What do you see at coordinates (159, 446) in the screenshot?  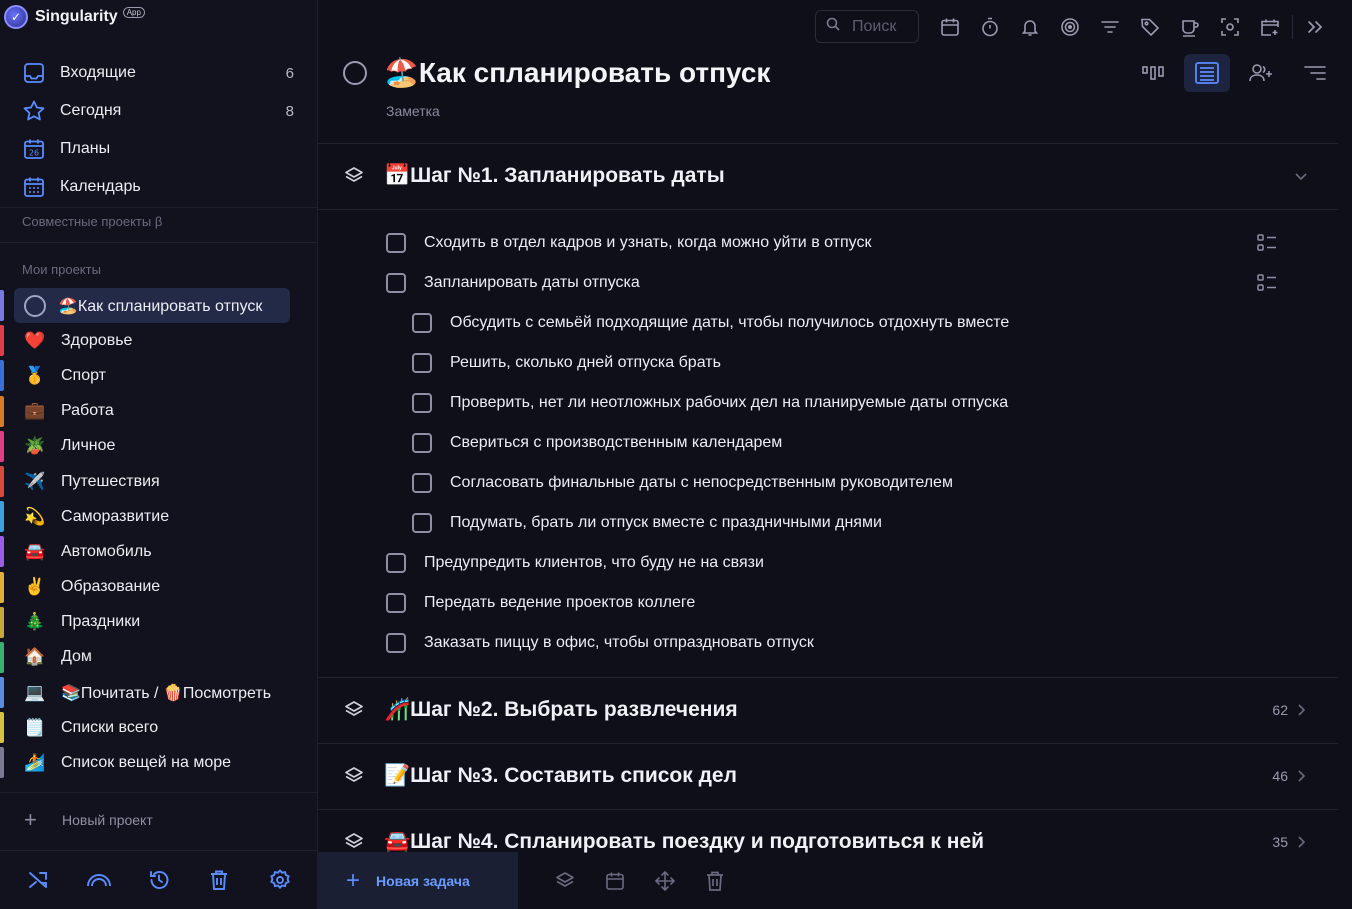 I see `project-item: 🪴 Личное` at bounding box center [159, 446].